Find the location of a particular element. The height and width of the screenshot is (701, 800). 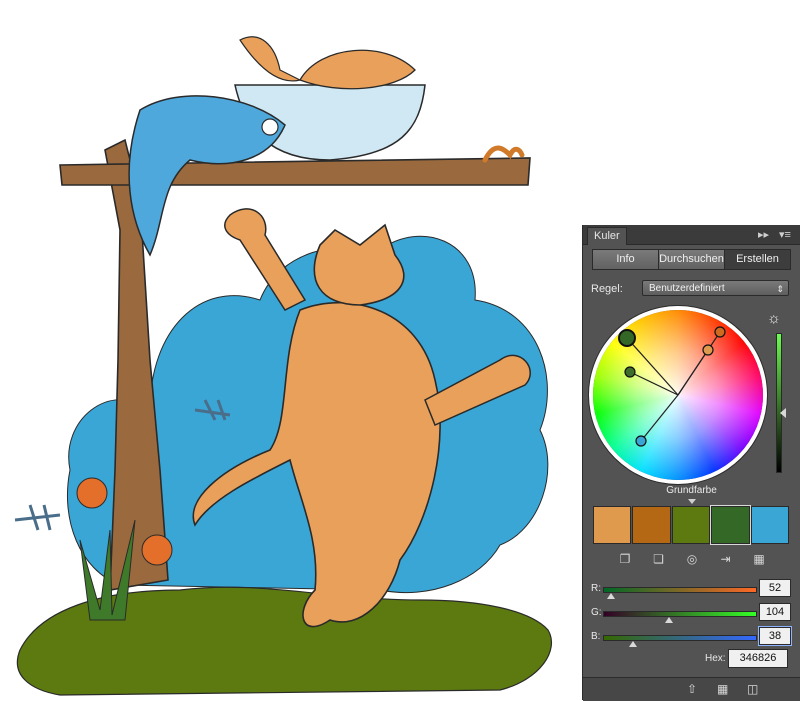

swatch-actions: ❐ ❏ ◎ ⇥ ▦ is located at coordinates (692, 559).